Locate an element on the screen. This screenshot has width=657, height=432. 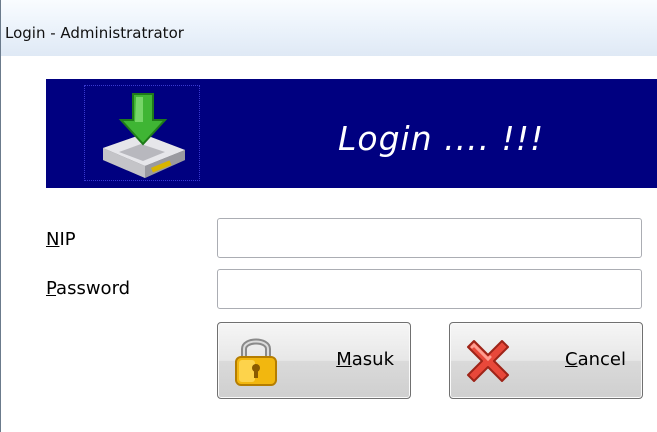
masuk-label-rest: asuk is located at coordinates (372, 359).